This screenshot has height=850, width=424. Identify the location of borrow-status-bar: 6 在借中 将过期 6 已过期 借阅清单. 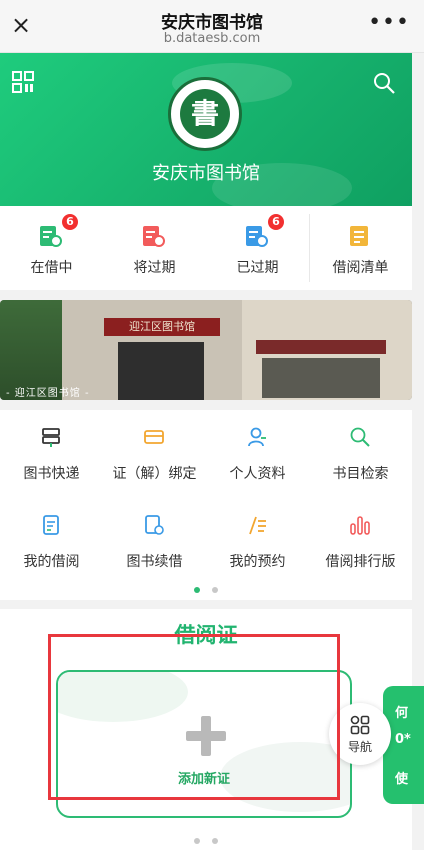
(206, 248).